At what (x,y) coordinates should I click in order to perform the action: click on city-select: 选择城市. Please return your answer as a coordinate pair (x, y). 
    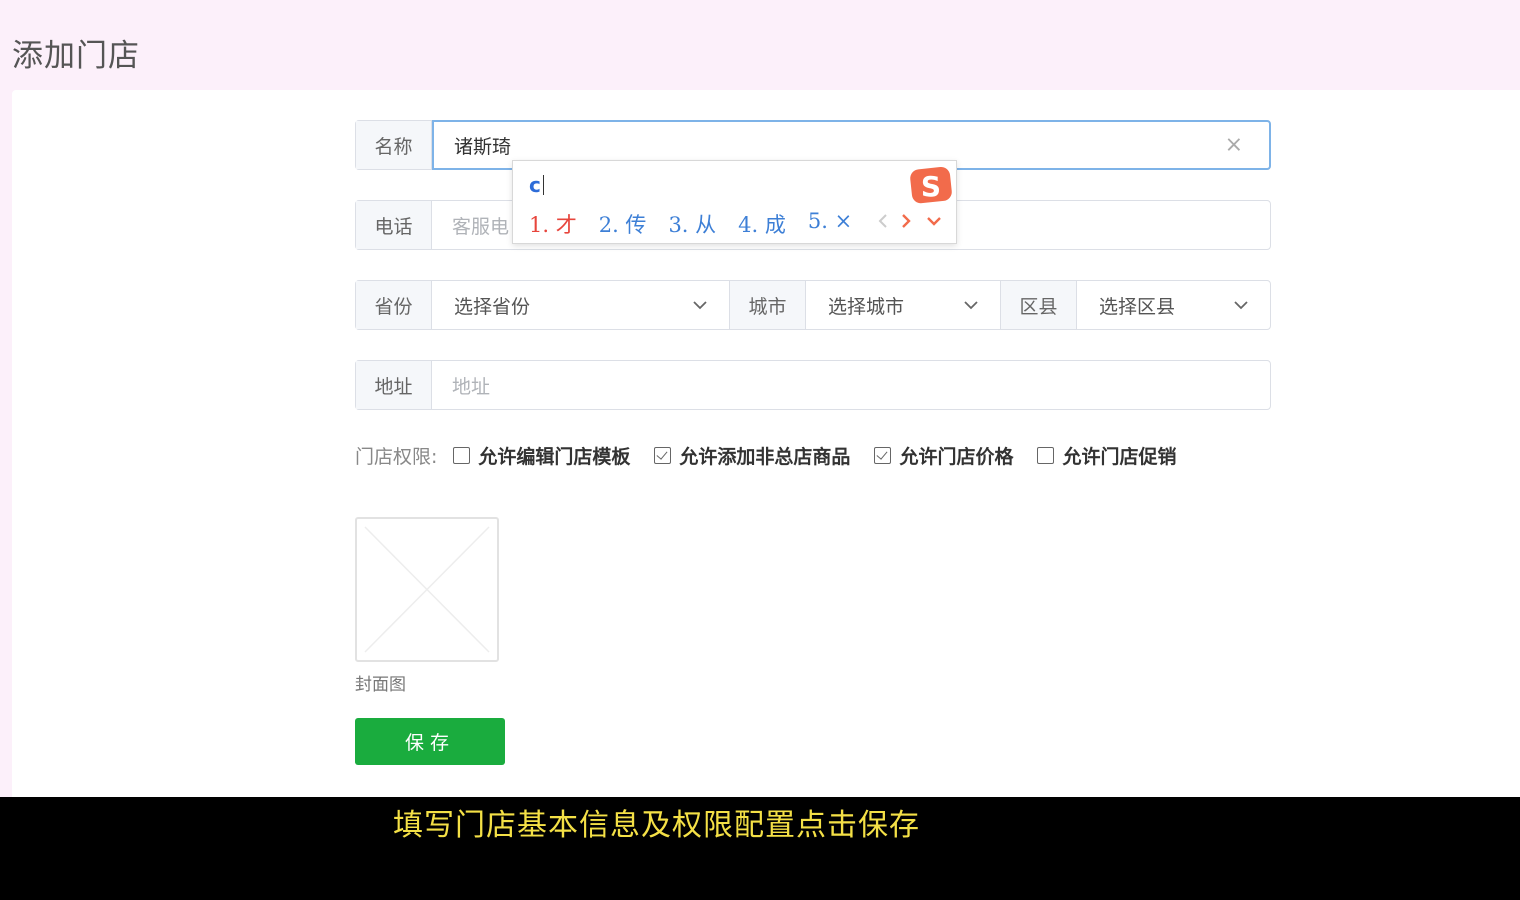
    Looking at the image, I should click on (903, 305).